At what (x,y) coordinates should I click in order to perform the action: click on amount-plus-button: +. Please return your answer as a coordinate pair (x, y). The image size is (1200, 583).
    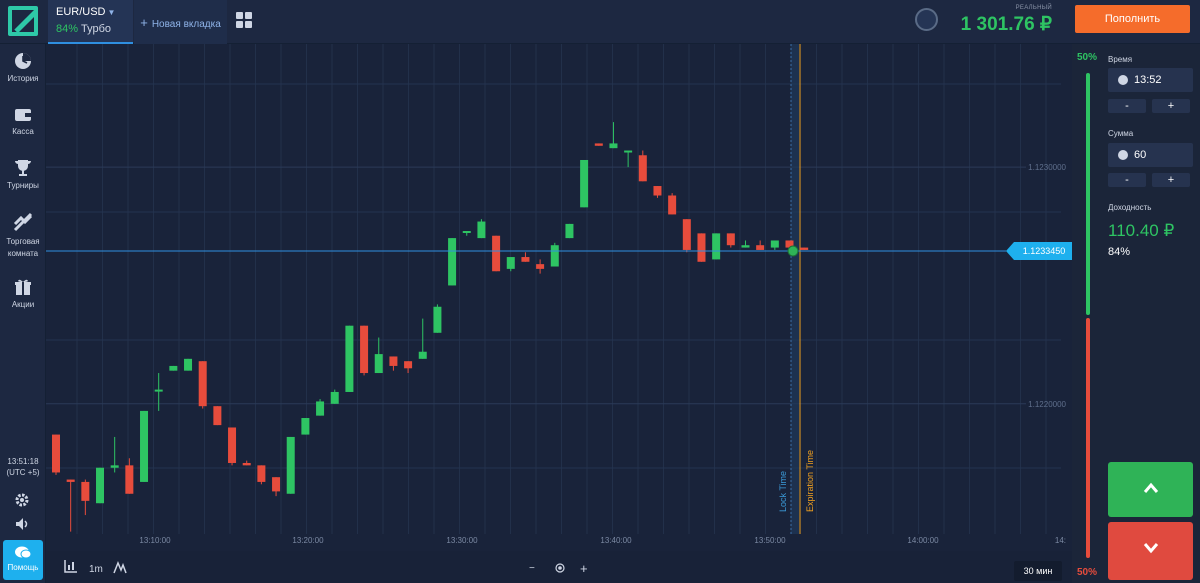
    Looking at the image, I should click on (1171, 180).